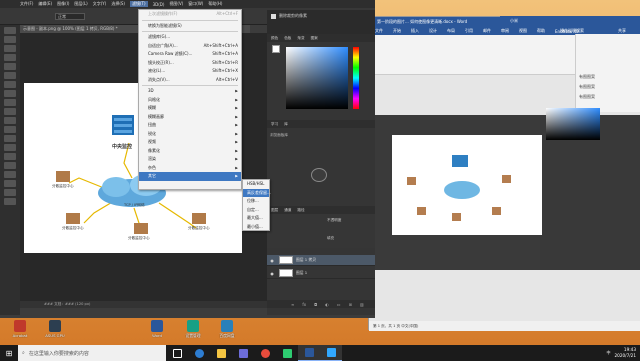  I want to click on tab-patterns: 图案, so click(314, 38).